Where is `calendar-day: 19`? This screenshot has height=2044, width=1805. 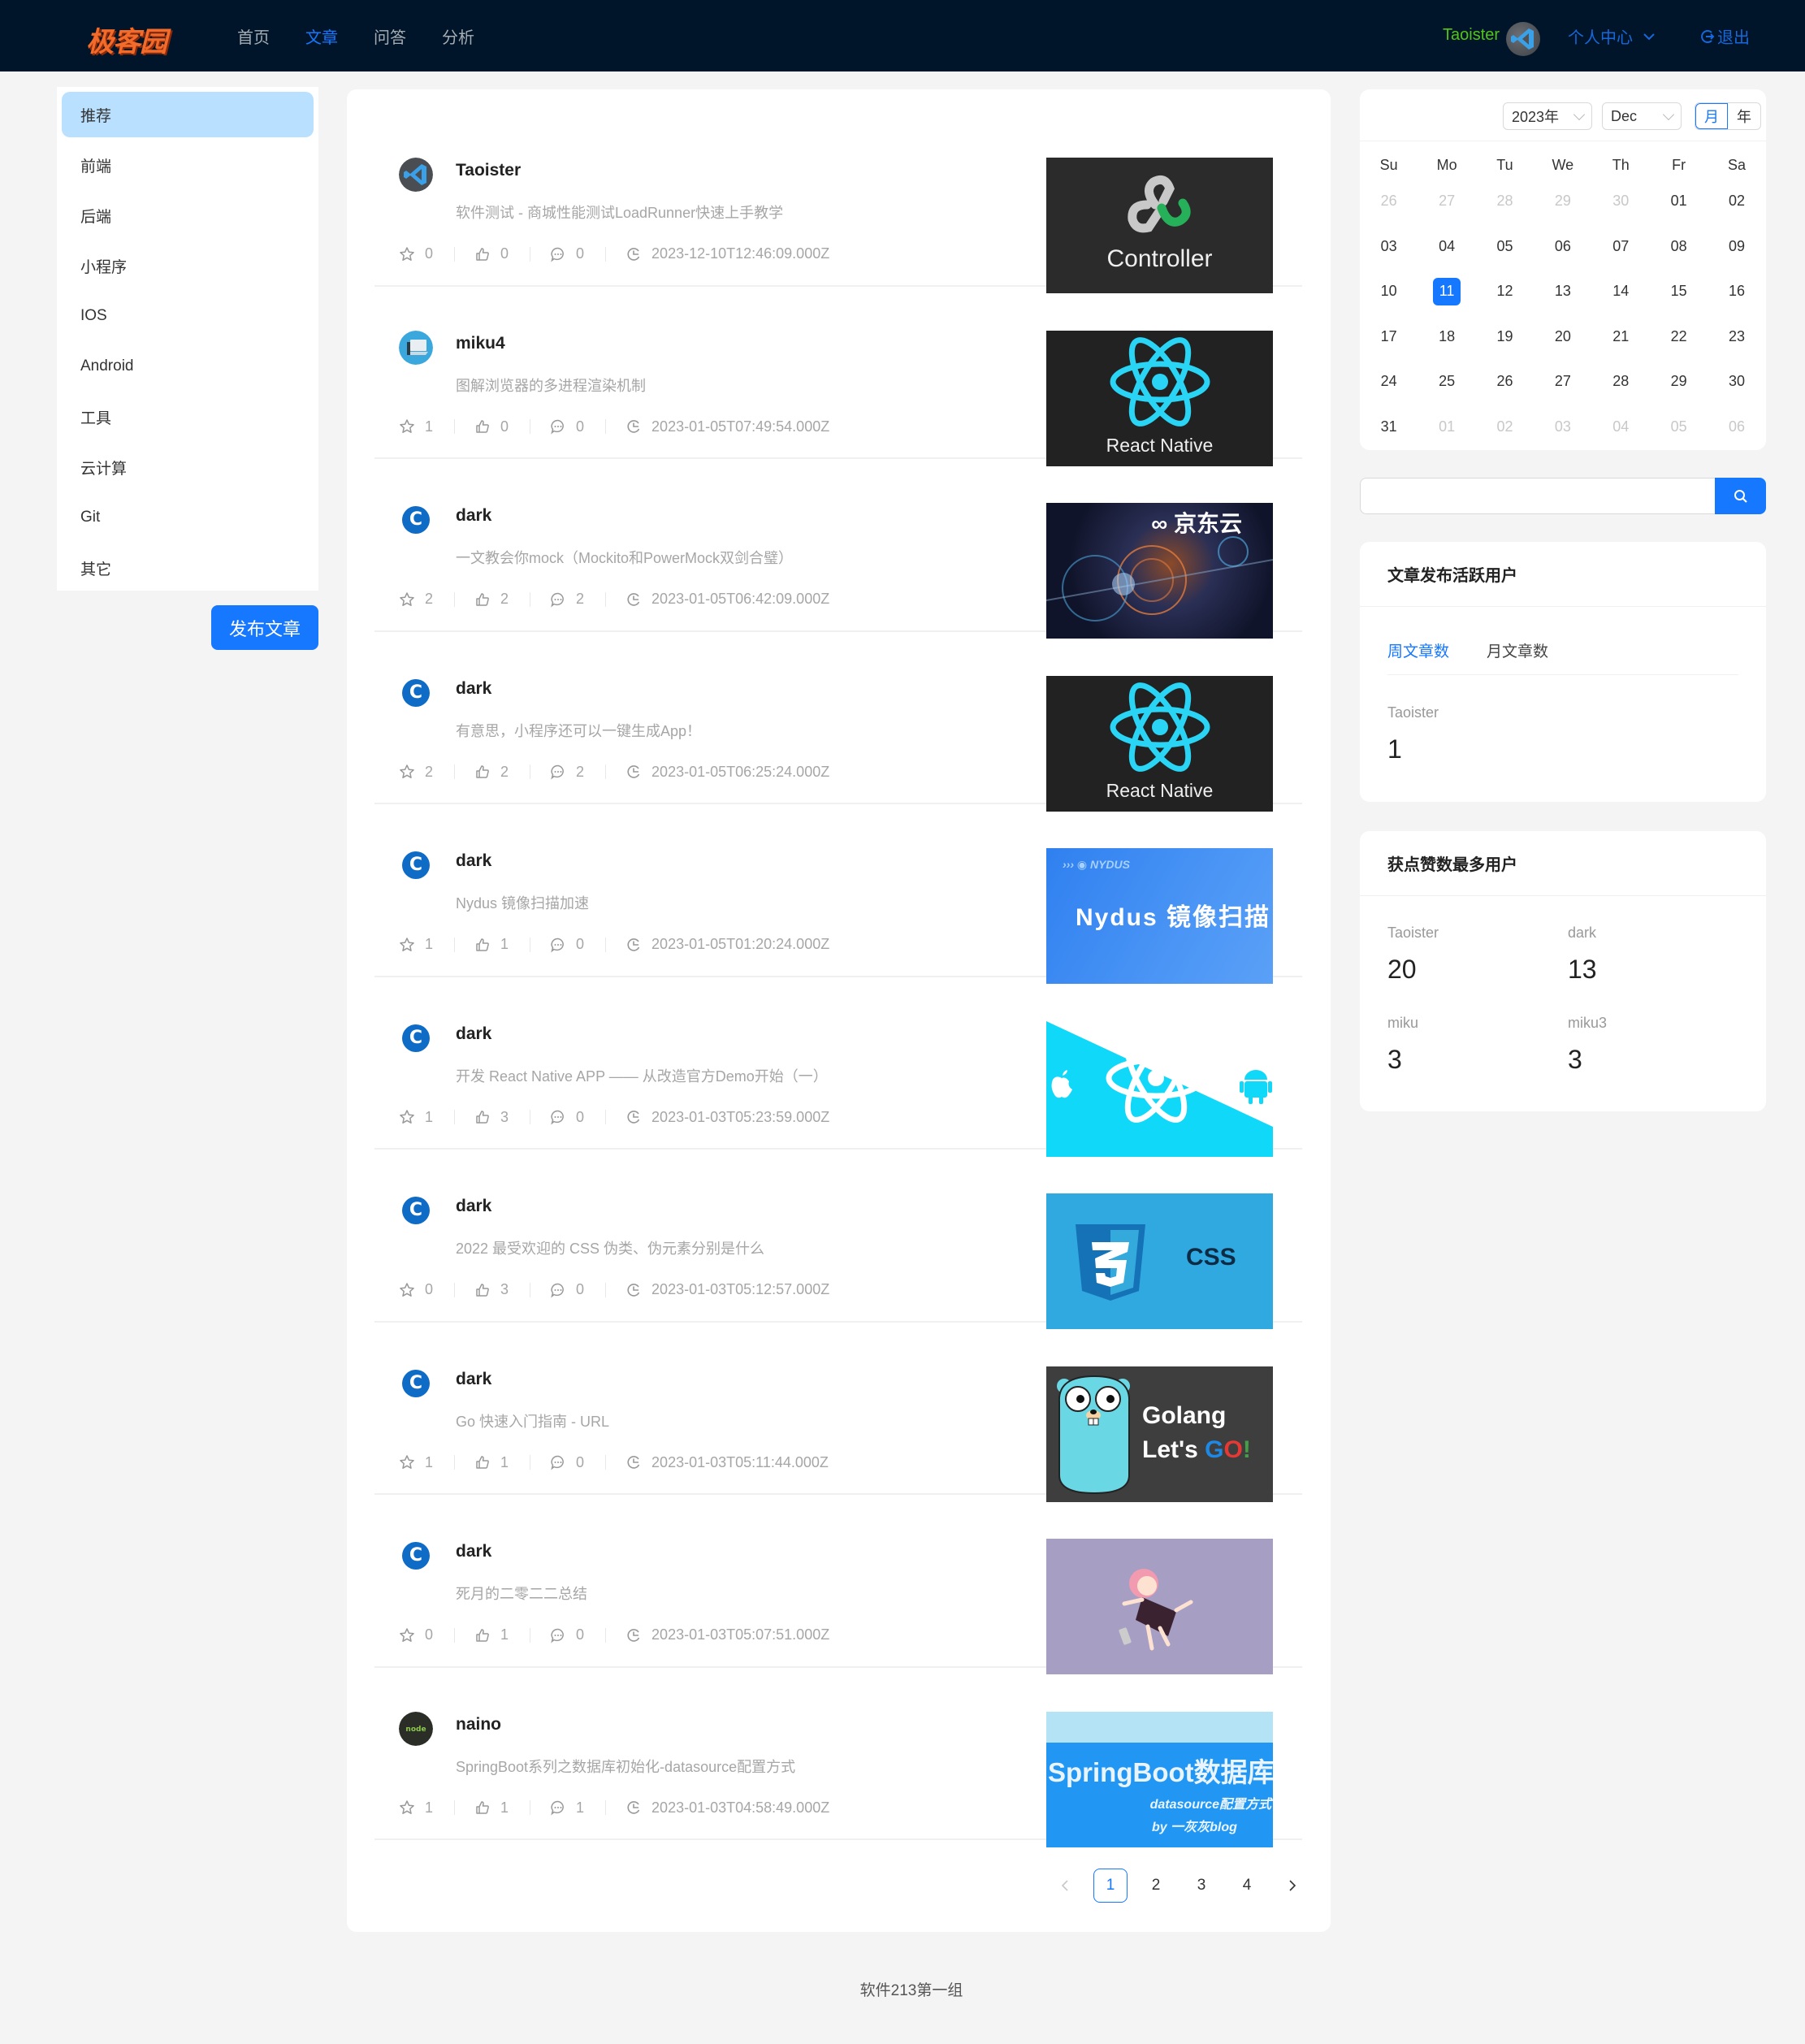 calendar-day: 19 is located at coordinates (1505, 337).